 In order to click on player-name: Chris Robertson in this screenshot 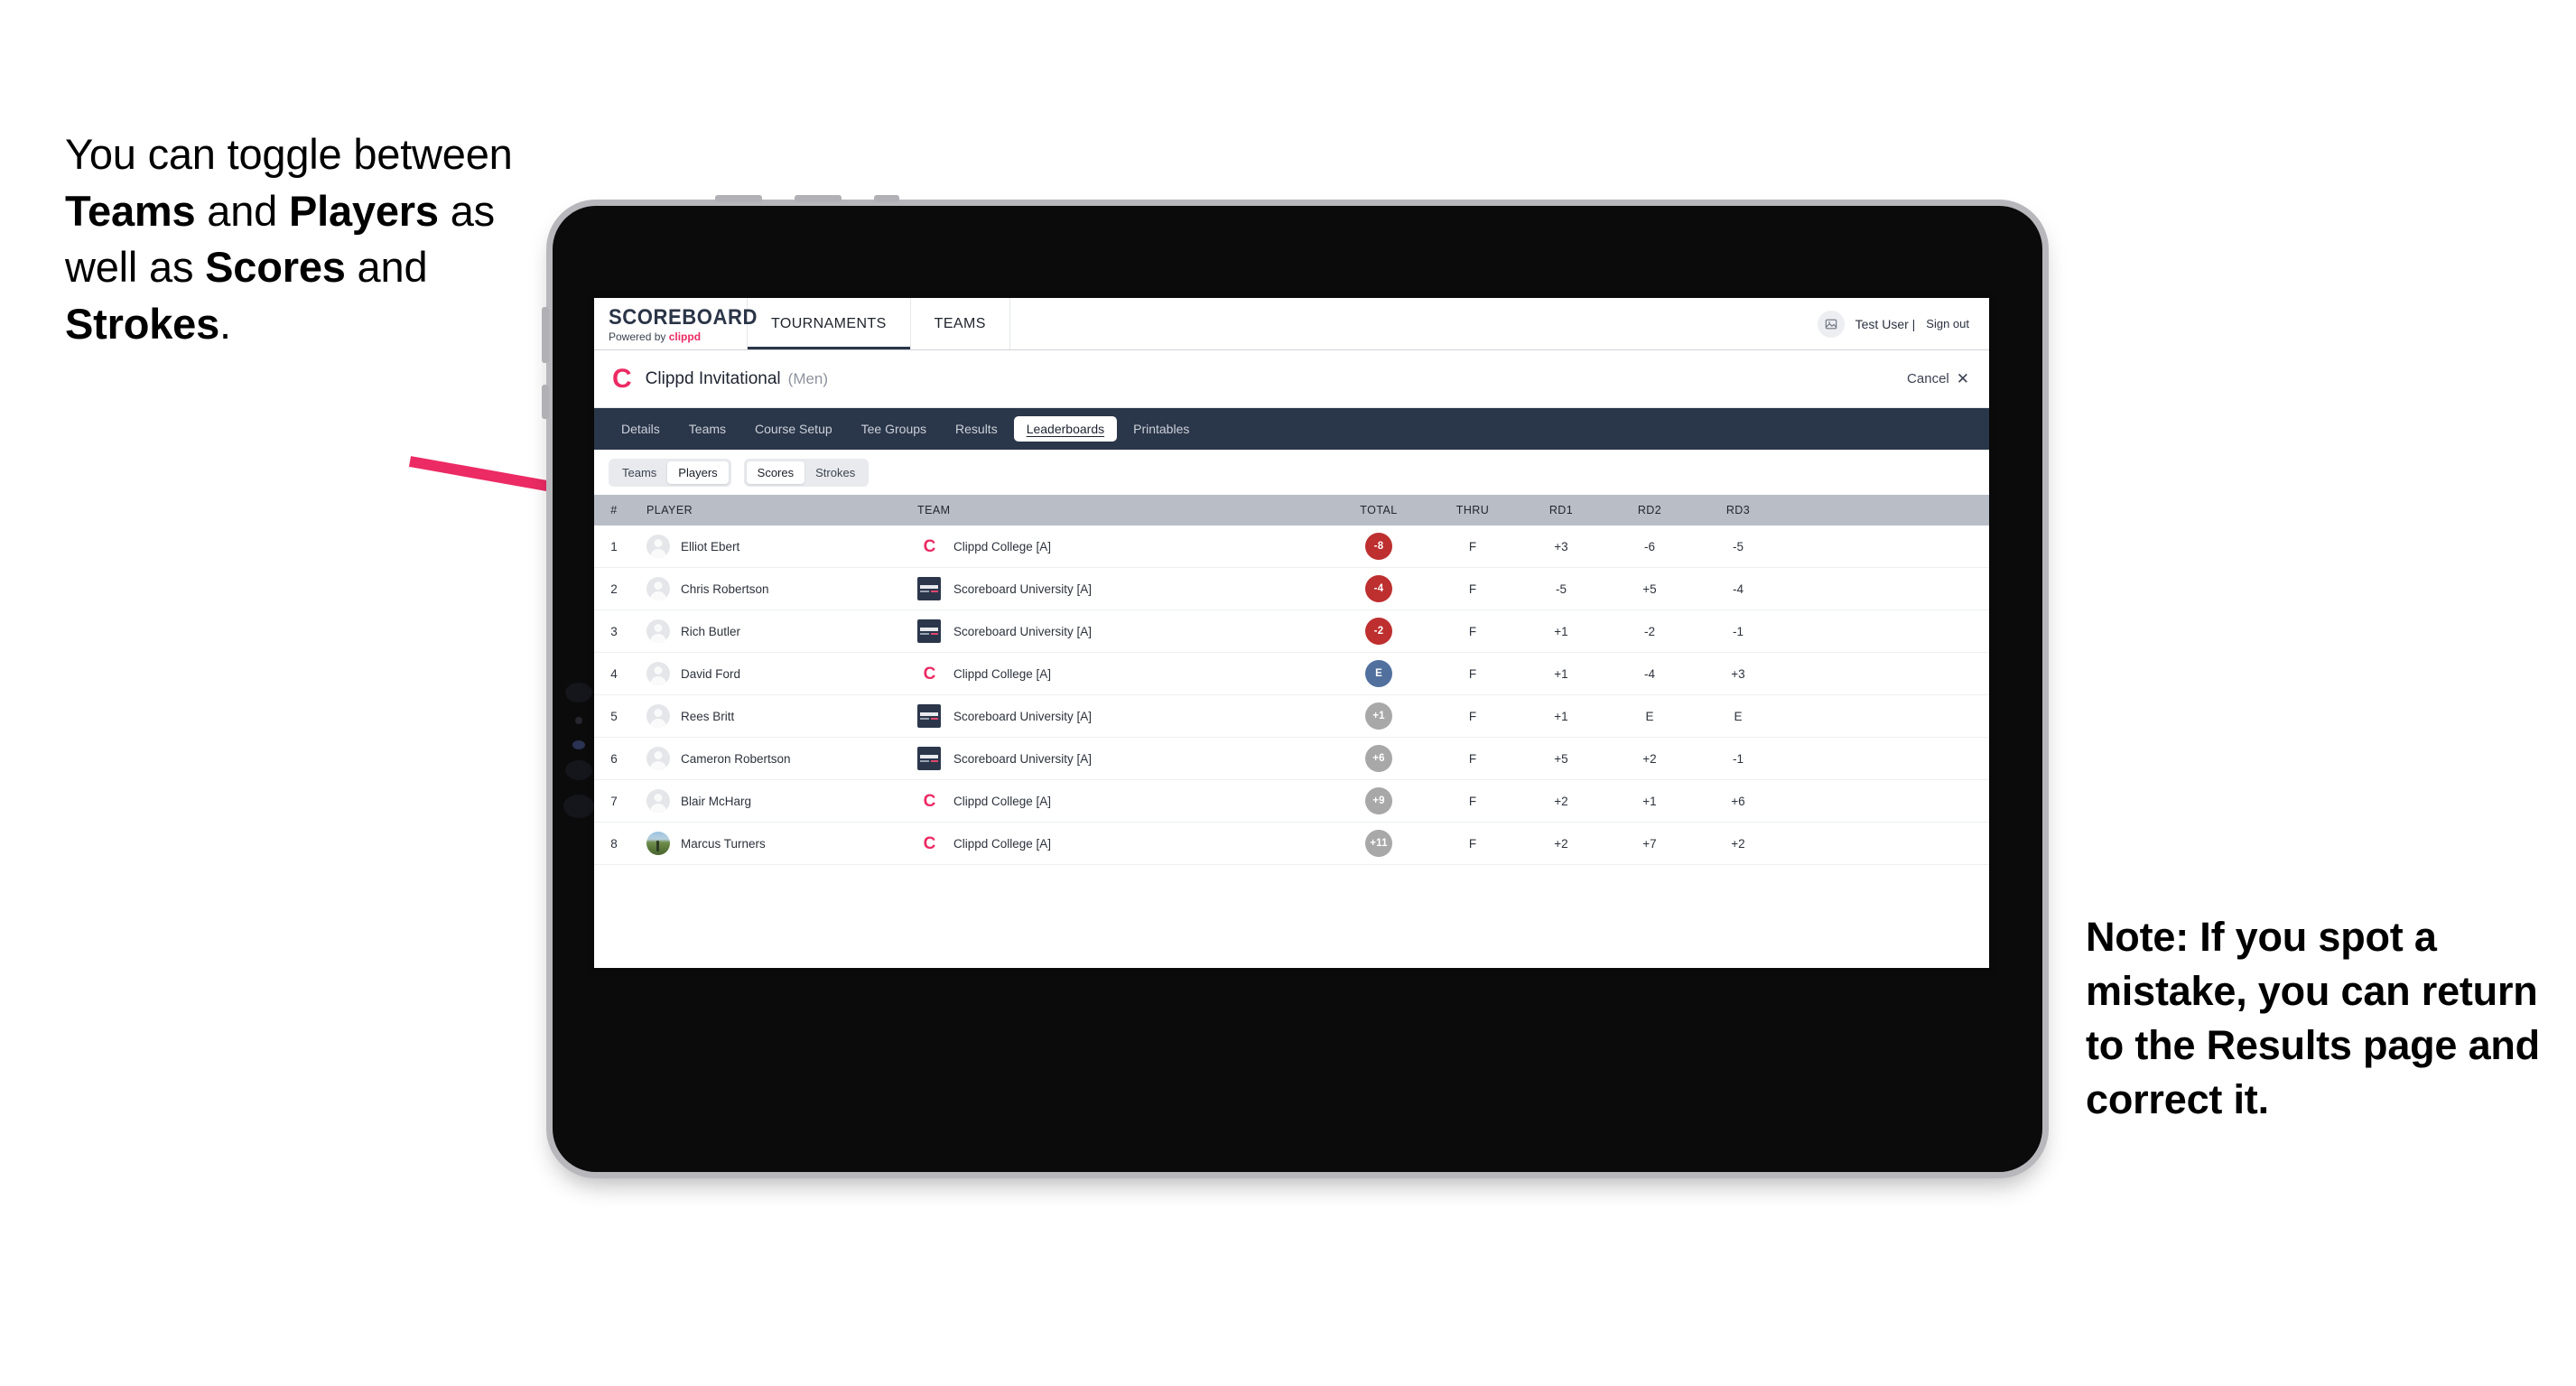, I will do `click(725, 588)`.